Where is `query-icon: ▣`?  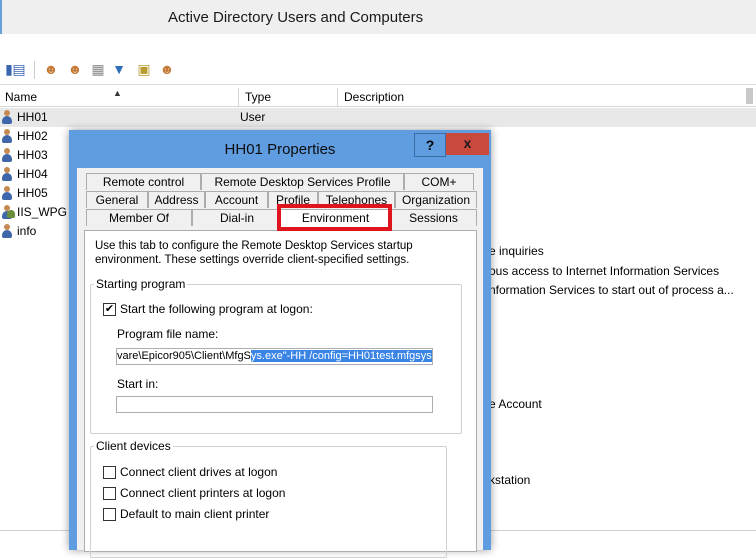
query-icon: ▣ is located at coordinates (144, 69).